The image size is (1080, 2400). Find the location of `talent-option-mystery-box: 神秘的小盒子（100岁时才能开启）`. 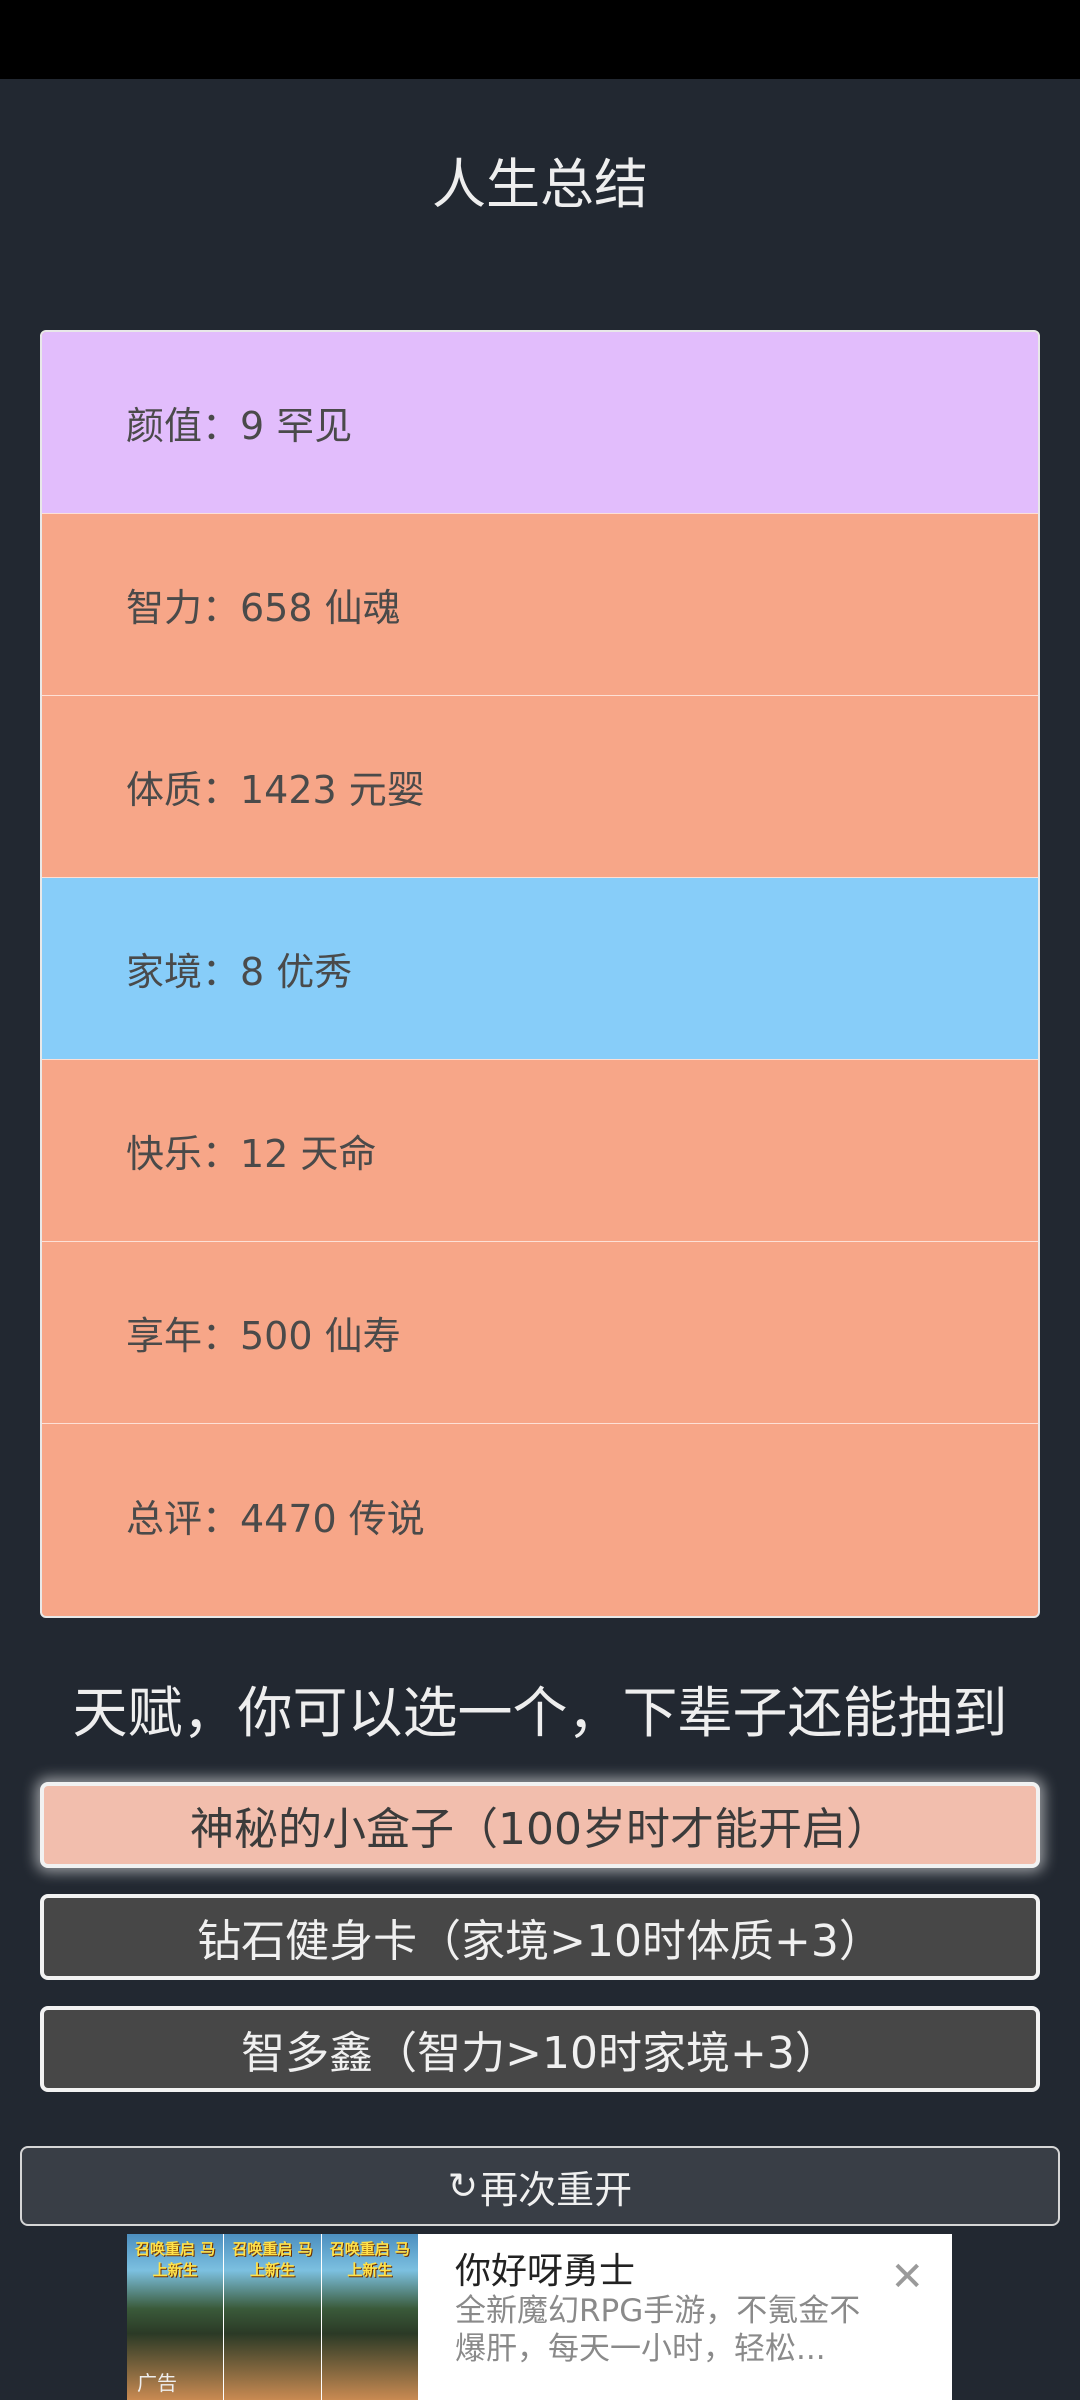

talent-option-mystery-box: 神秘的小盒子（100岁时才能开启） is located at coordinates (540, 1825).